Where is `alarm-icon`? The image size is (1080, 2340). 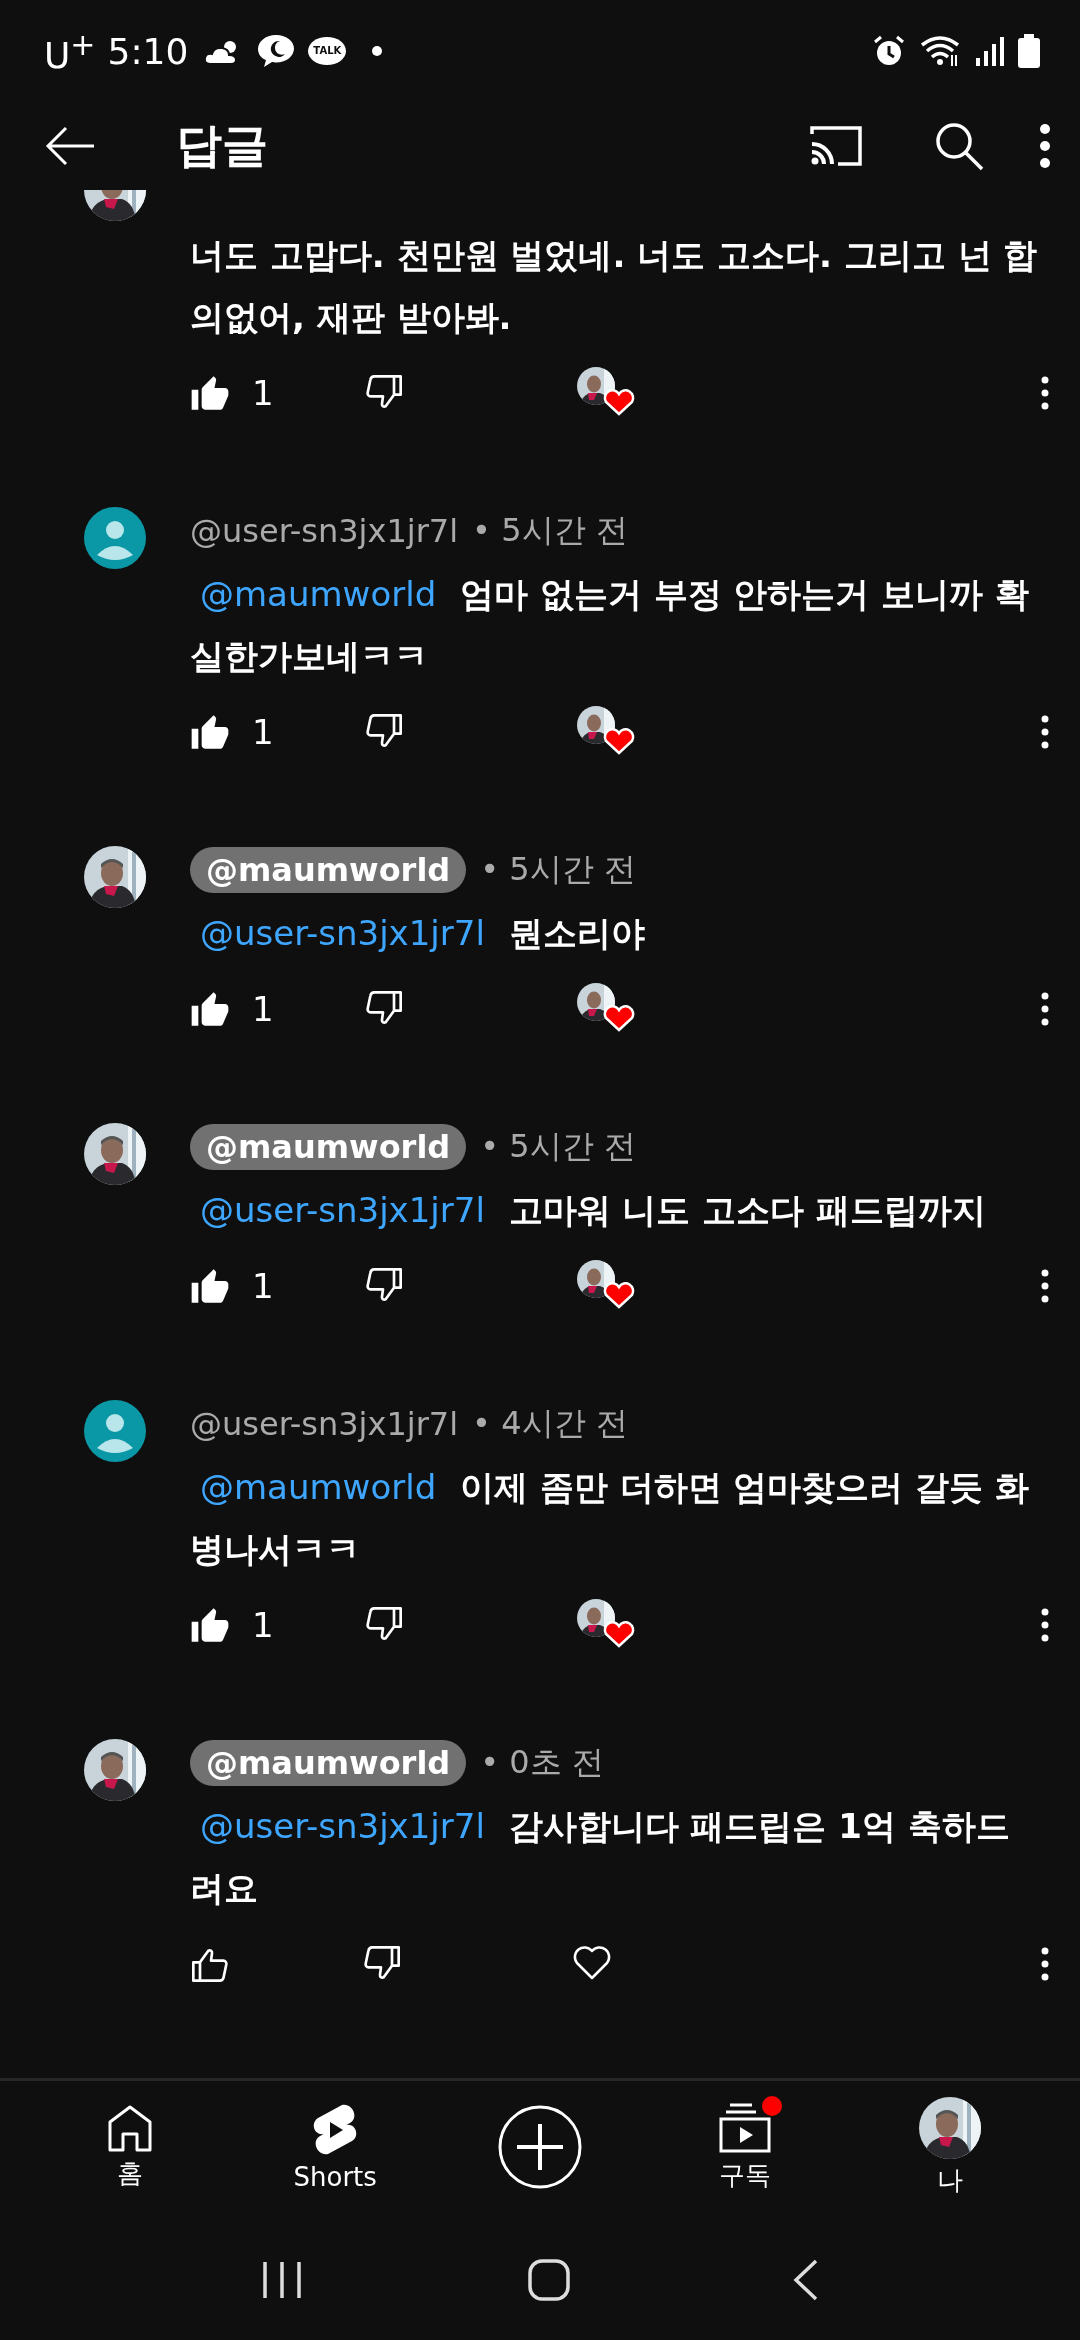 alarm-icon is located at coordinates (889, 51).